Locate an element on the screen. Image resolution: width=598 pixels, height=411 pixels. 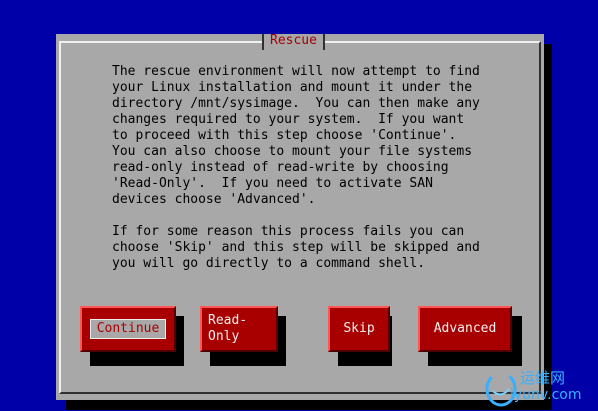
skip-button: Skip is located at coordinates (359, 329).